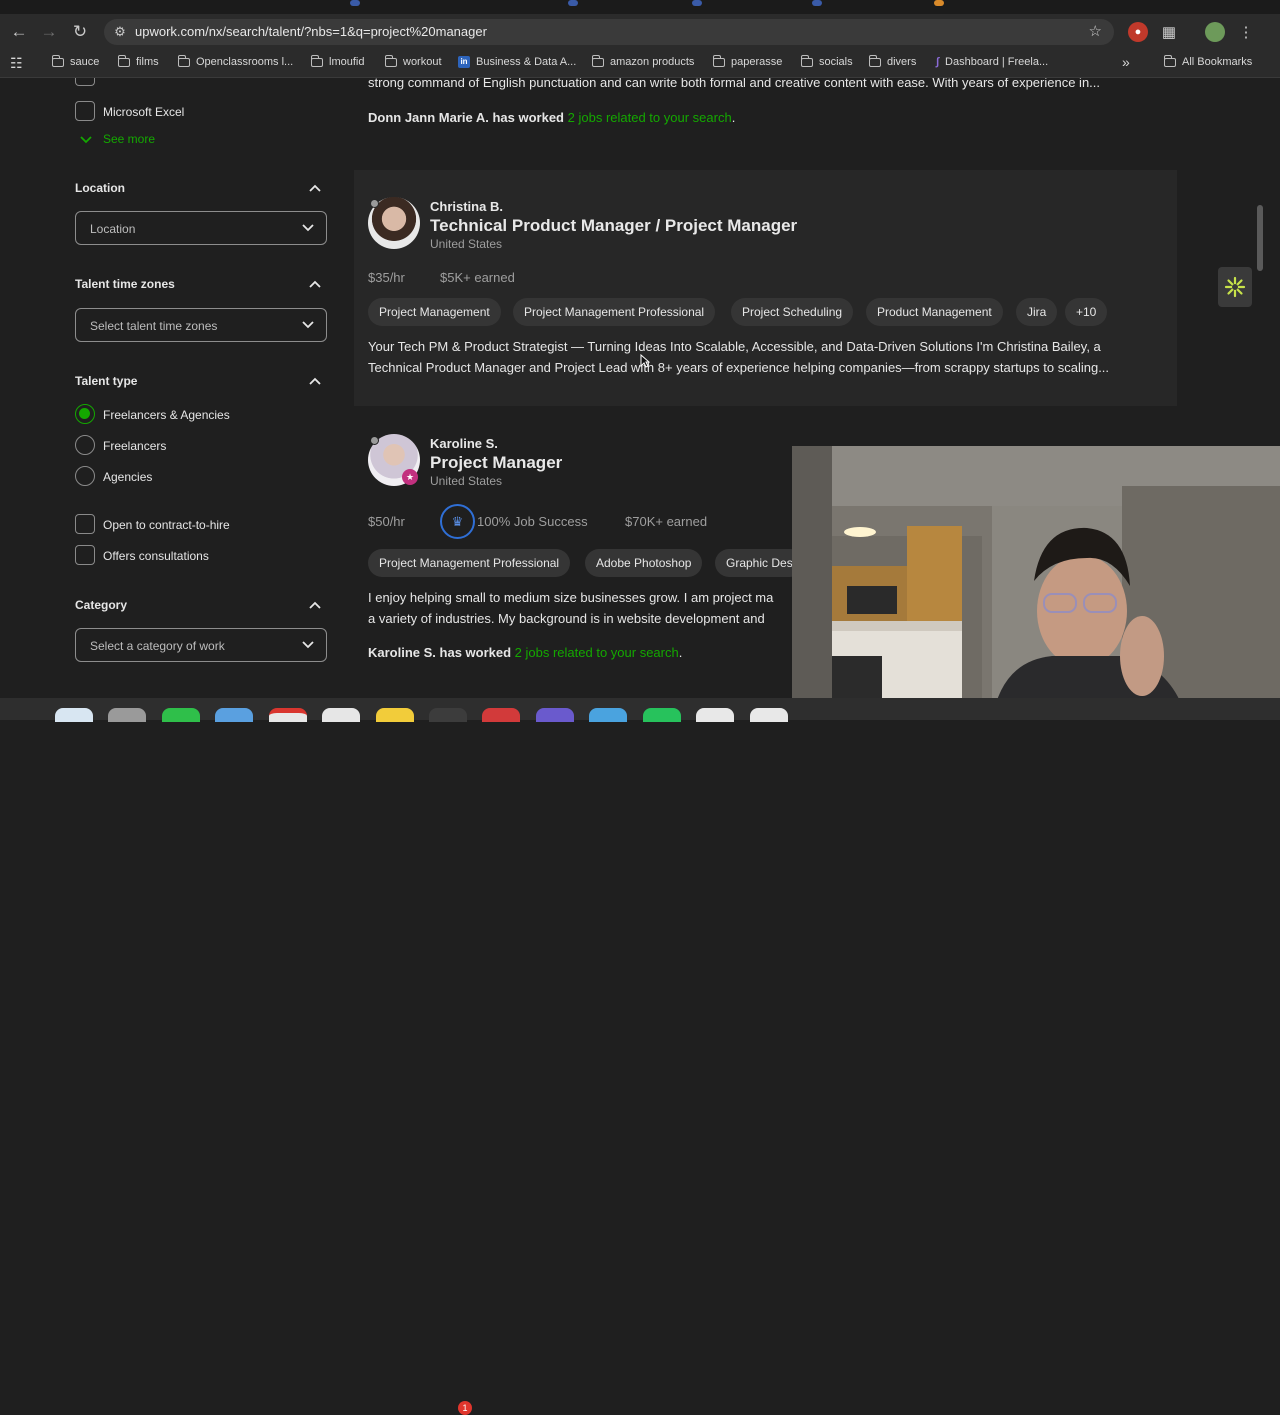 The height and width of the screenshot is (1415, 1280). Describe the element at coordinates (410, 477) in the screenshot. I see `badge-icon: ★` at that location.